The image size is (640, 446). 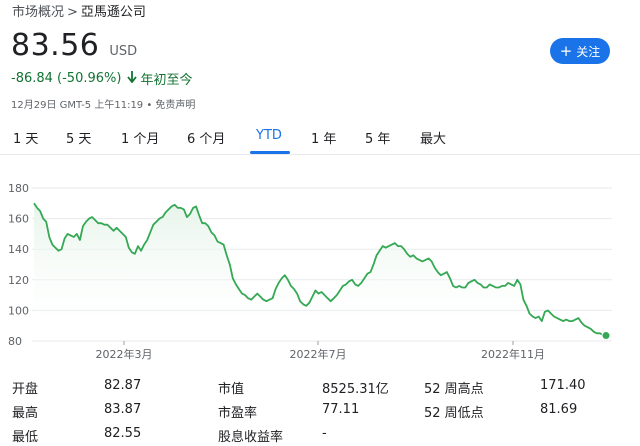 I want to click on tab-1m: 1 个月, so click(x=140, y=137).